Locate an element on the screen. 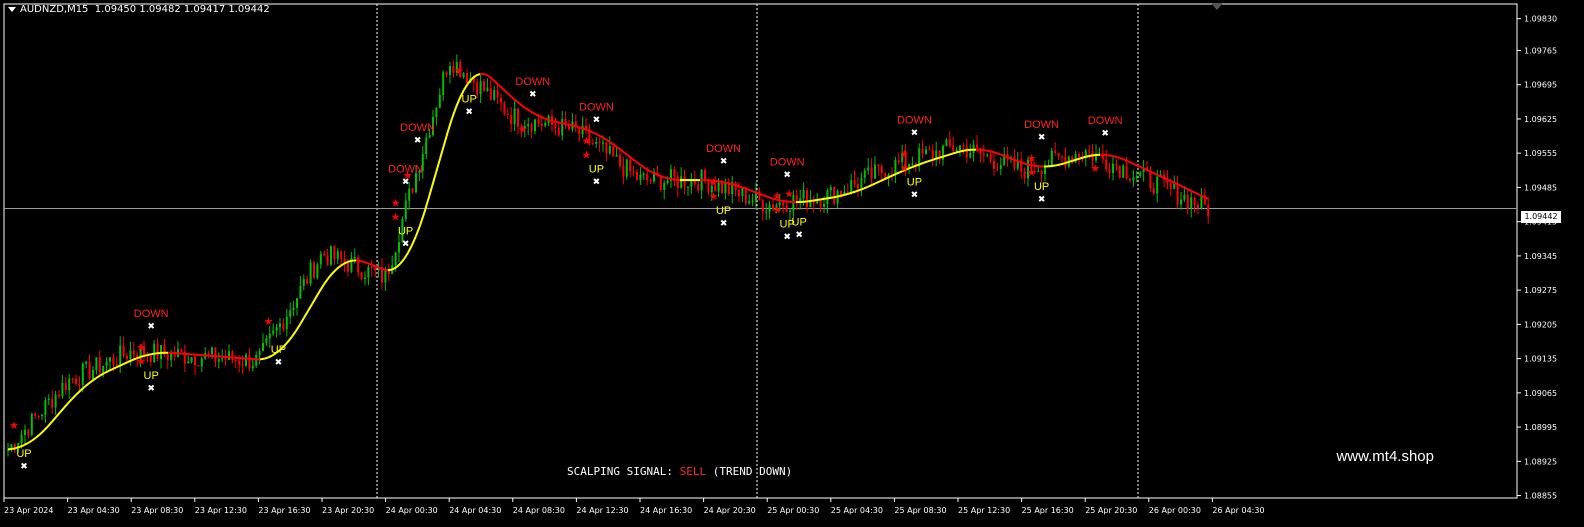 This screenshot has height=527, width=1584. chart-shift-marker-icon is located at coordinates (1217, 6).